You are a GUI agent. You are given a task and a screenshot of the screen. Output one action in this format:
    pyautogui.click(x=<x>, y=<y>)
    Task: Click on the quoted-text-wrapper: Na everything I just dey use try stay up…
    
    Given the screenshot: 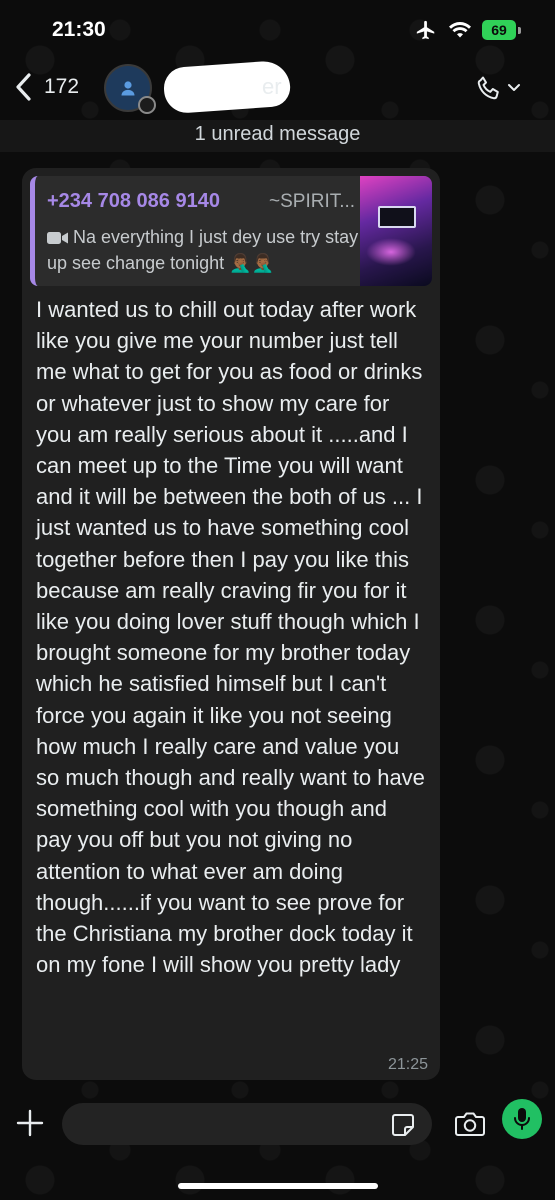 What is the action you would take?
    pyautogui.click(x=207, y=250)
    